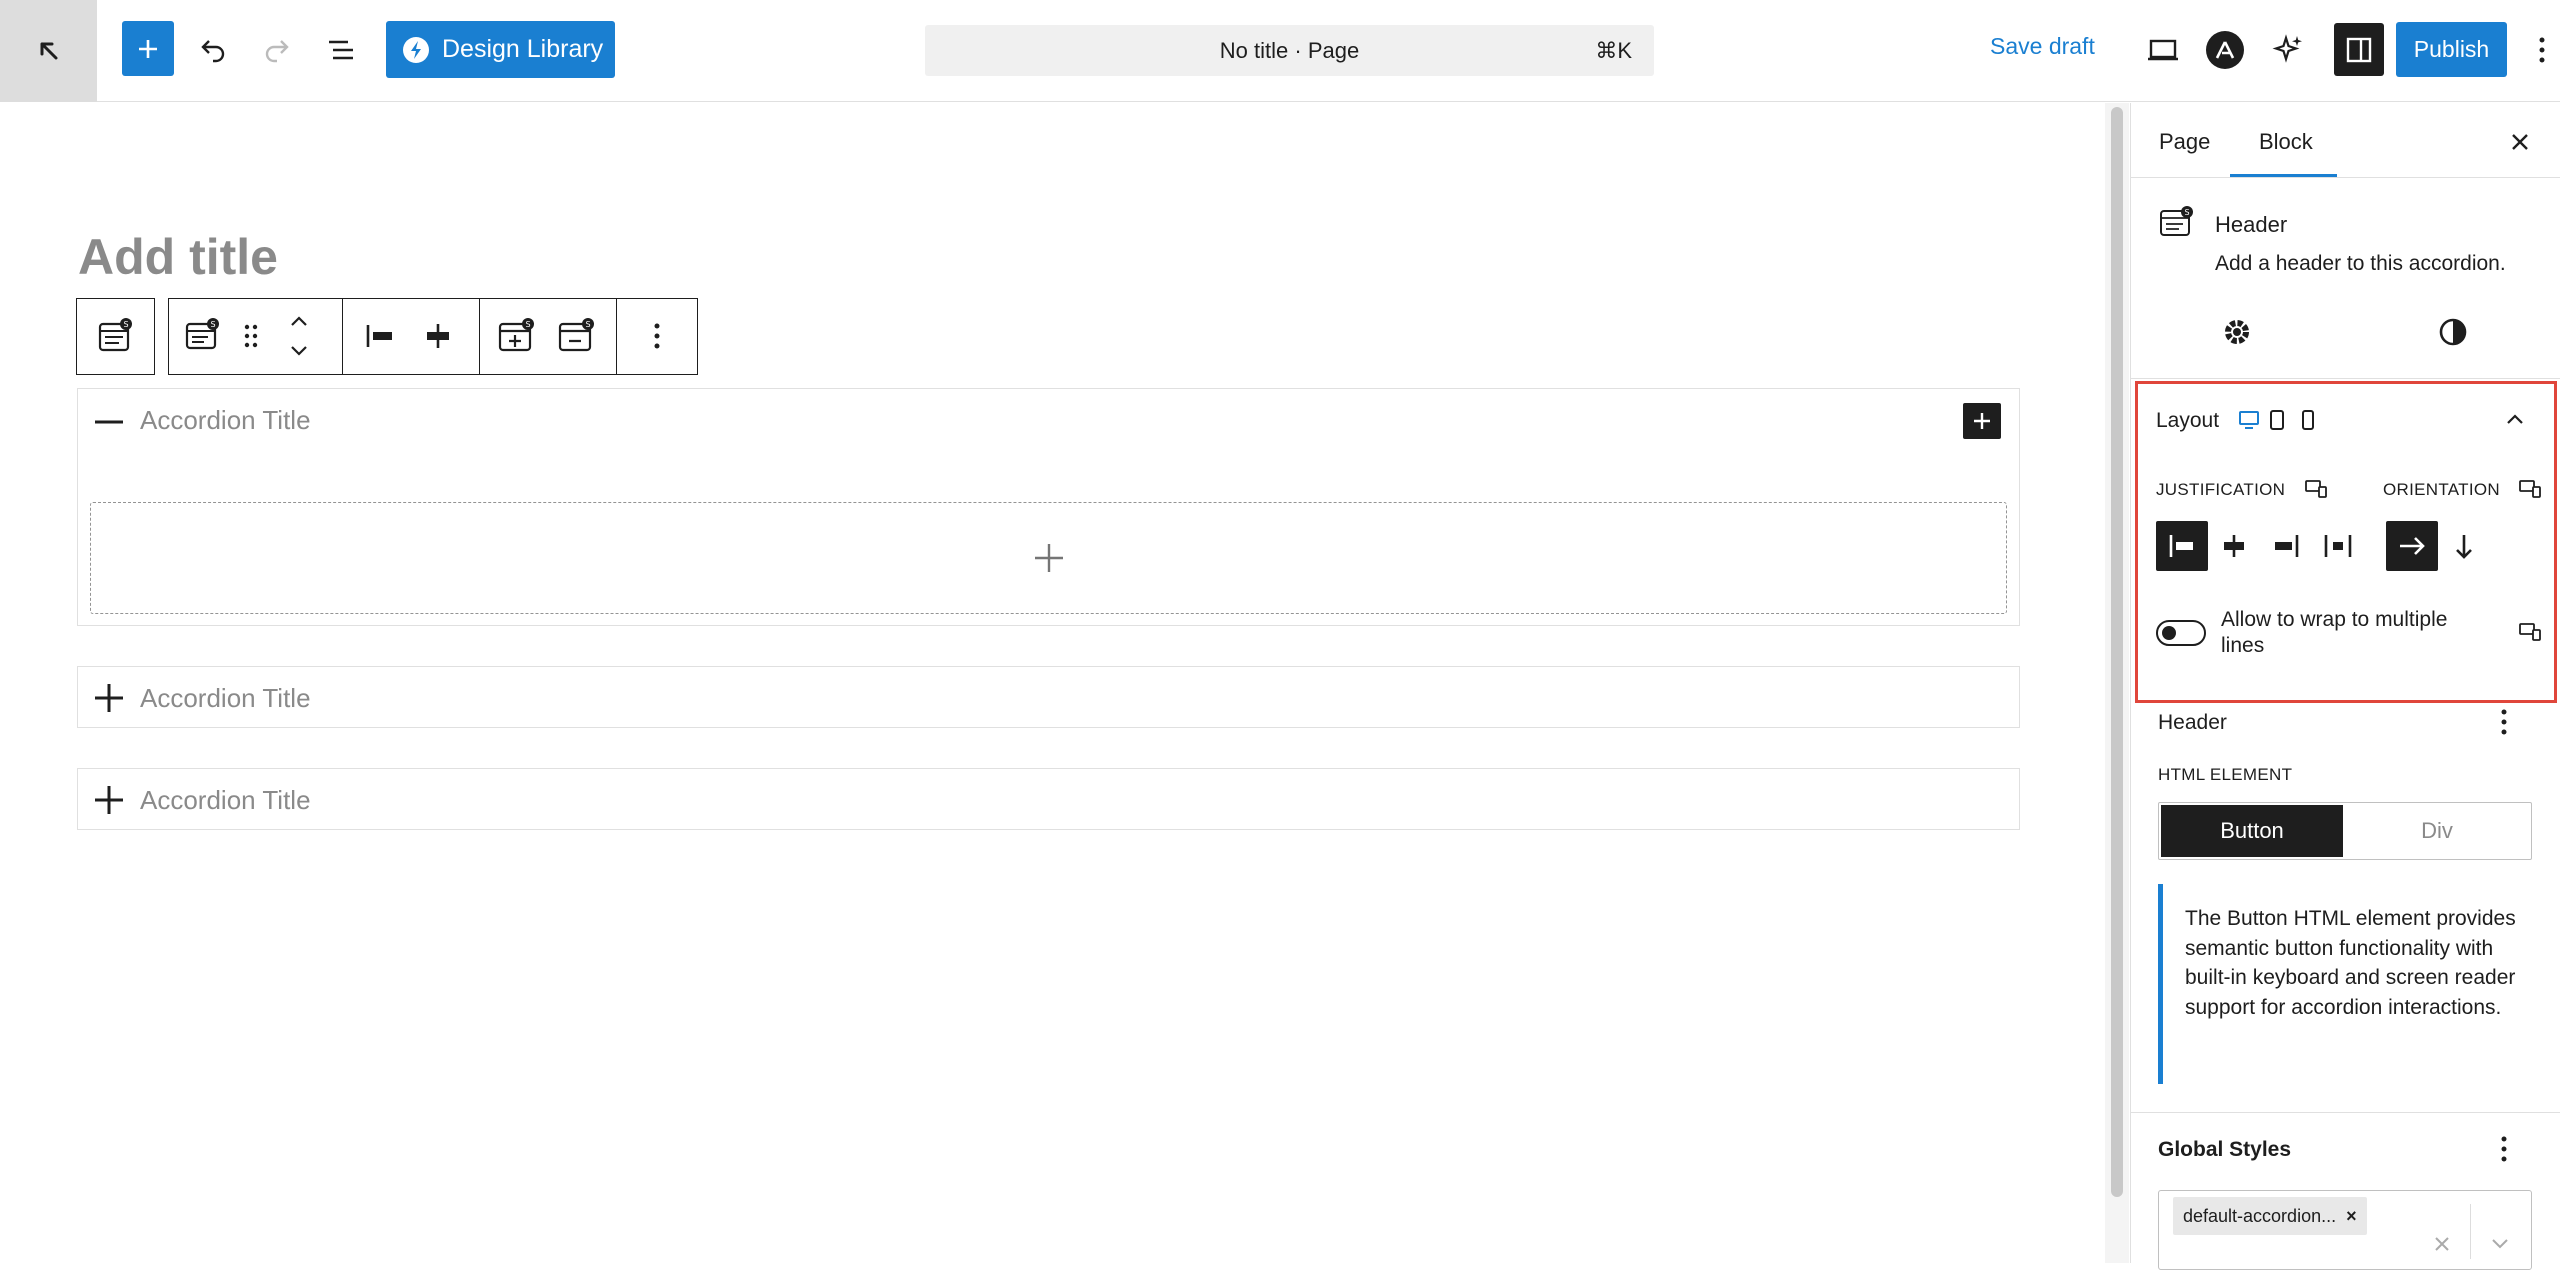 Image resolution: width=2560 pixels, height=1279 pixels. Describe the element at coordinates (299, 321) in the screenshot. I see `move-up-button` at that location.